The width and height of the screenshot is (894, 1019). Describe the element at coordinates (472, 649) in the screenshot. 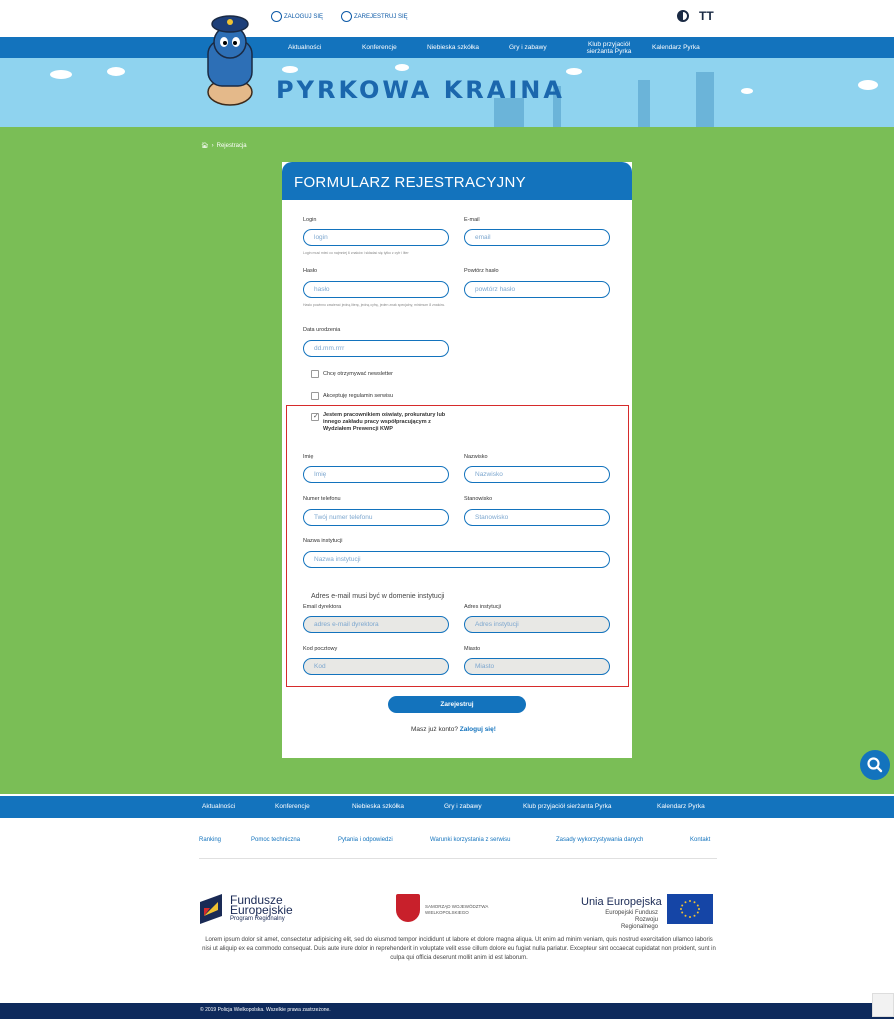

I see `city-label: Miasto` at that location.